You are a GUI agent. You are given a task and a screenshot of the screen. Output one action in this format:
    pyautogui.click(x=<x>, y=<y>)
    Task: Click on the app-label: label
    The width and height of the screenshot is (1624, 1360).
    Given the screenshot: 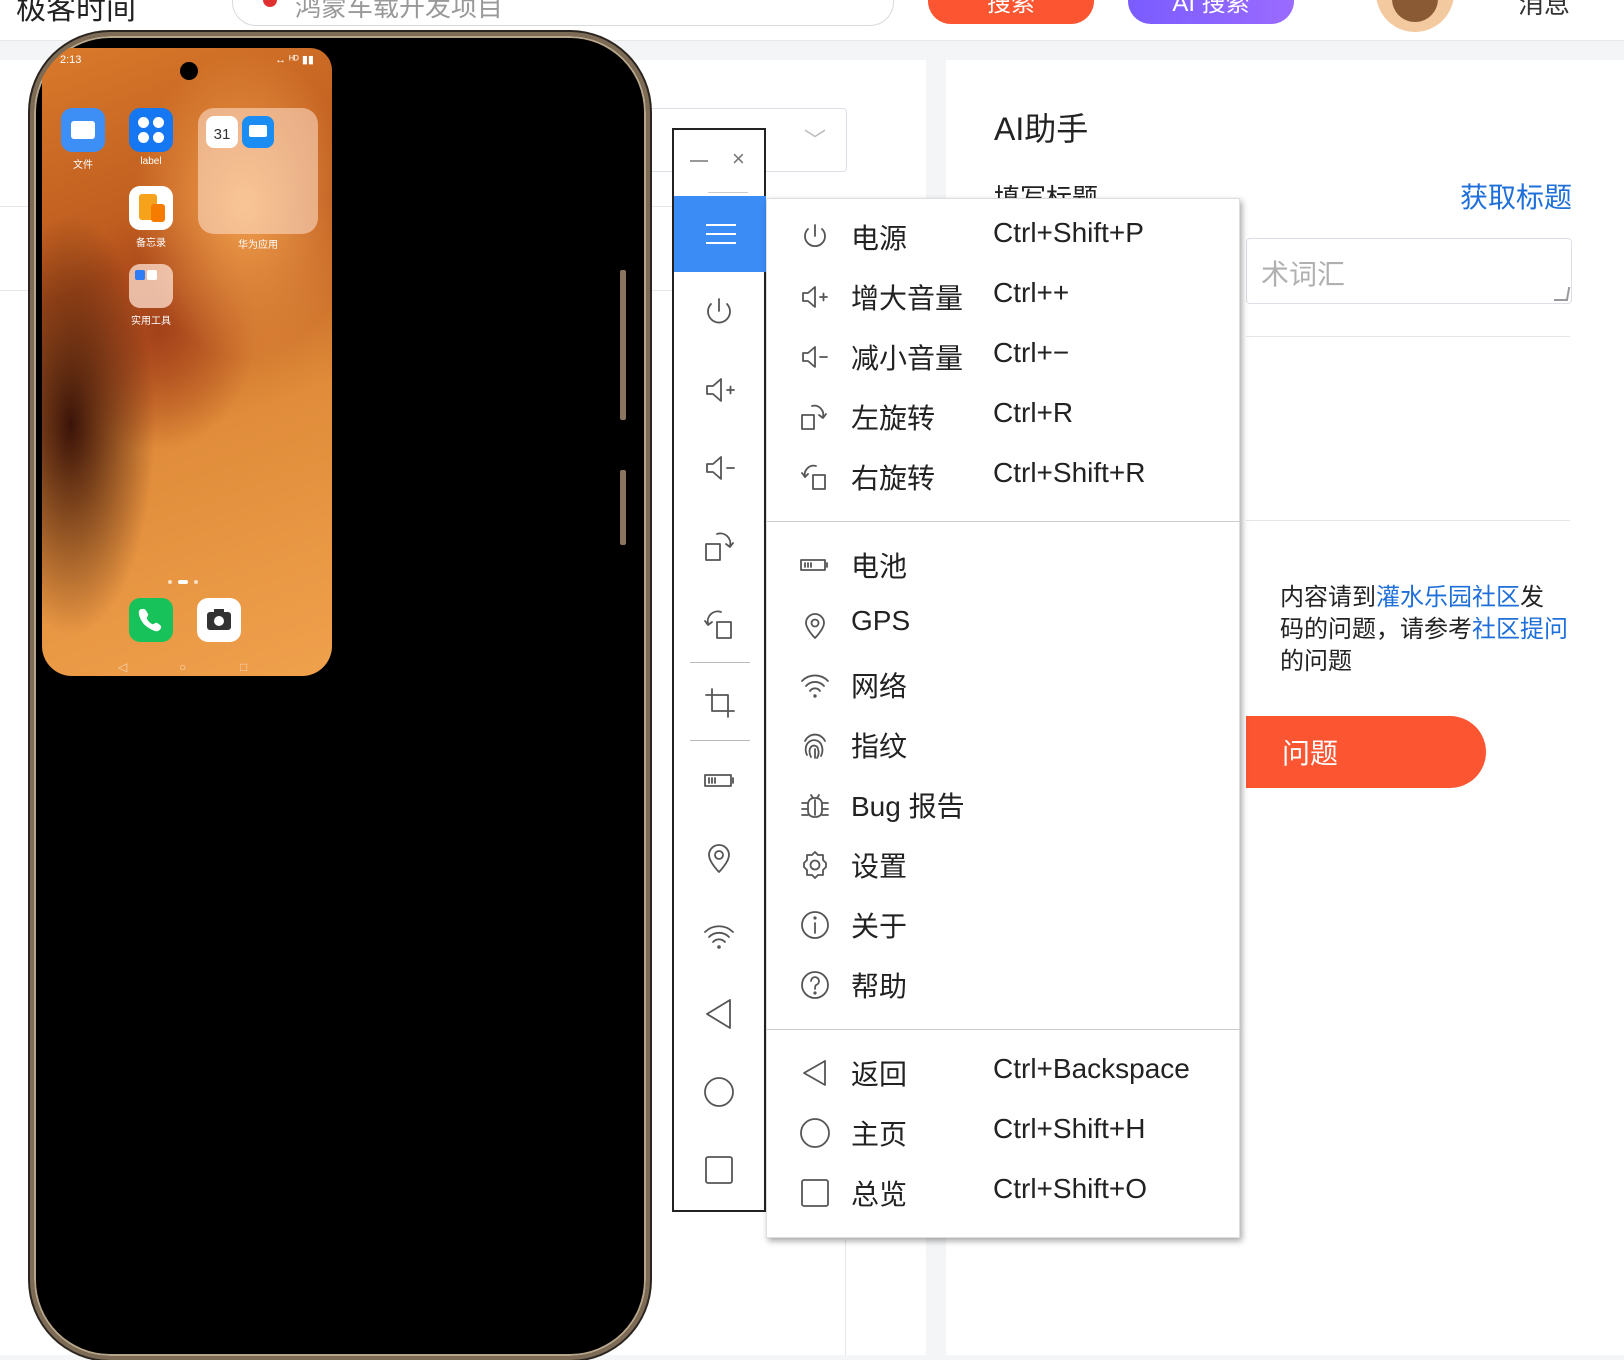 What is the action you would take?
    pyautogui.click(x=151, y=137)
    